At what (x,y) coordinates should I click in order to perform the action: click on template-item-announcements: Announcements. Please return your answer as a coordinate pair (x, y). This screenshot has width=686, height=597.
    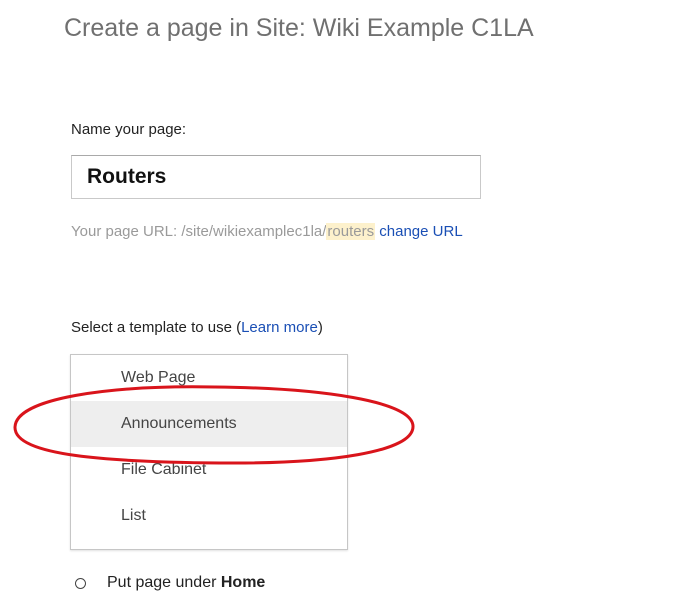
    Looking at the image, I should click on (209, 424).